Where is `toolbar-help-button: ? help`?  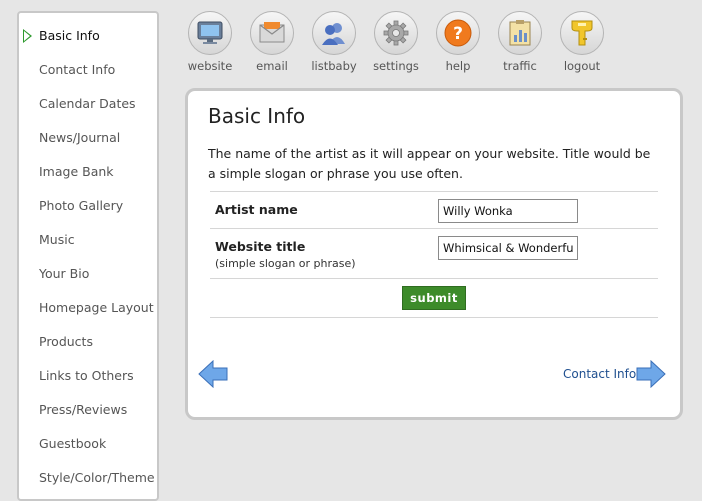
toolbar-help-button: ? help is located at coordinates (458, 42).